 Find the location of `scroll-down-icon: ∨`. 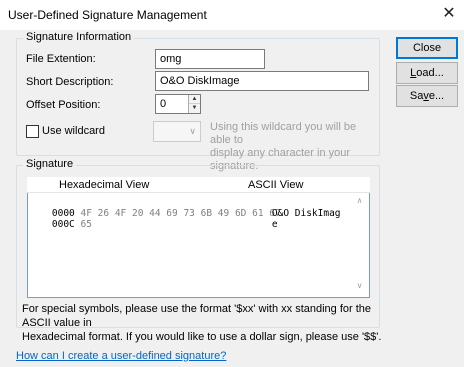

scroll-down-icon: ∨ is located at coordinates (359, 285).